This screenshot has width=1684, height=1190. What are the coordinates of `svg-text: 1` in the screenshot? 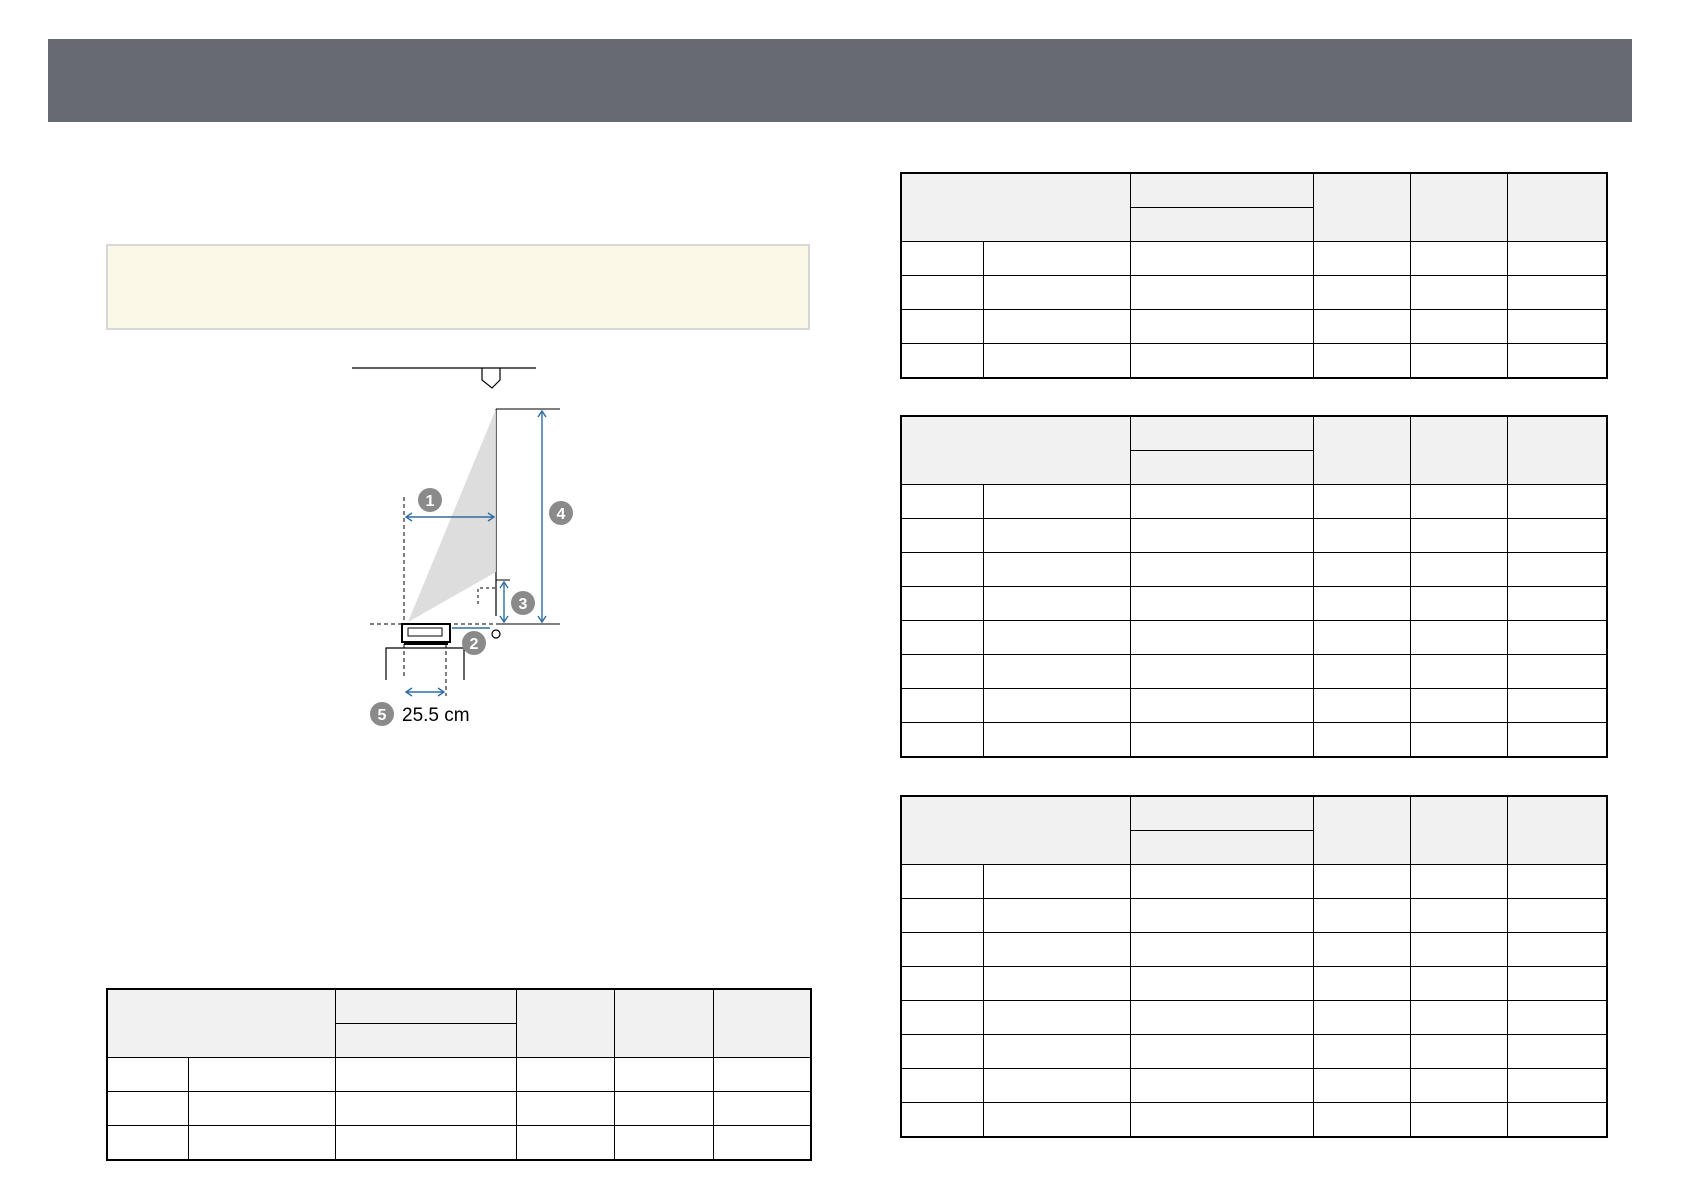 It's located at (430, 501).